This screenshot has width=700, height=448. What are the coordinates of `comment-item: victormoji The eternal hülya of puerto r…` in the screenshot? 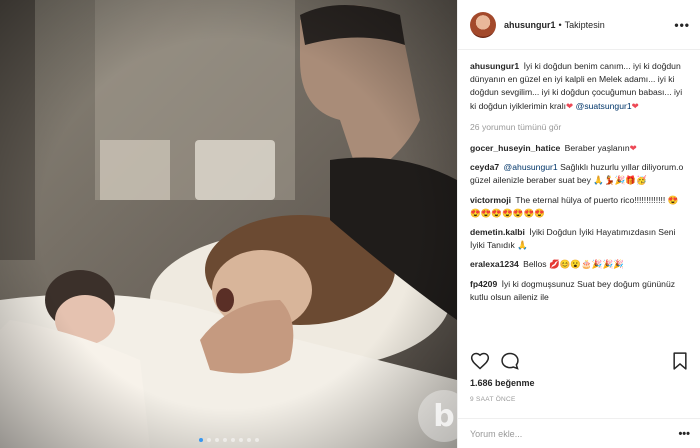 It's located at (579, 207).